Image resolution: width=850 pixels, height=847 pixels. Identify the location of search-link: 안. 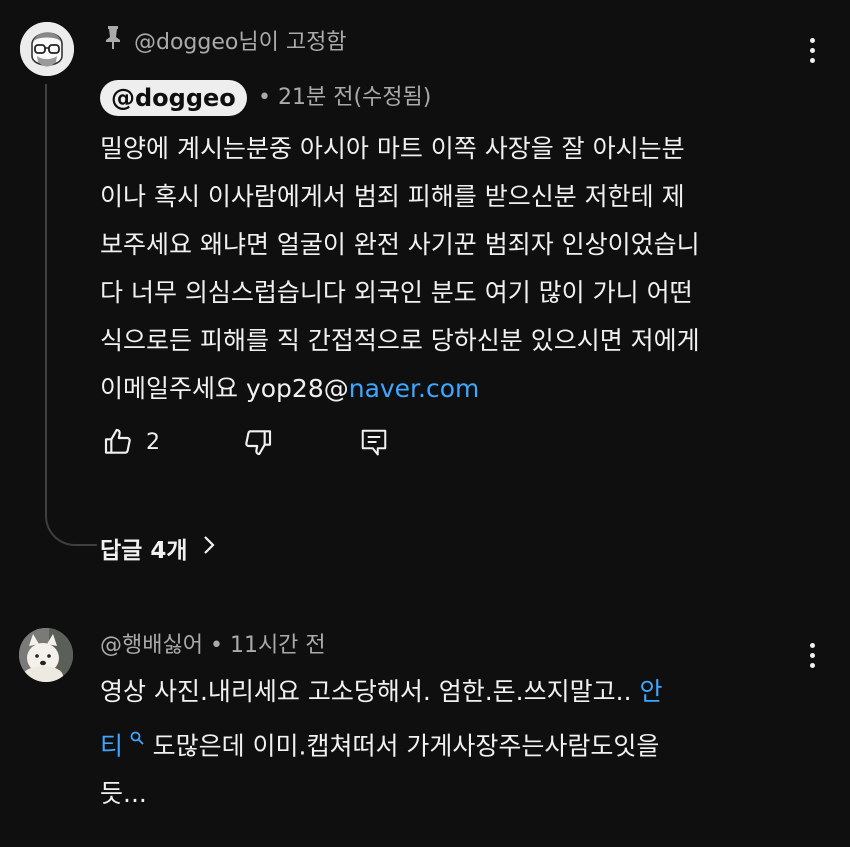
(650, 691).